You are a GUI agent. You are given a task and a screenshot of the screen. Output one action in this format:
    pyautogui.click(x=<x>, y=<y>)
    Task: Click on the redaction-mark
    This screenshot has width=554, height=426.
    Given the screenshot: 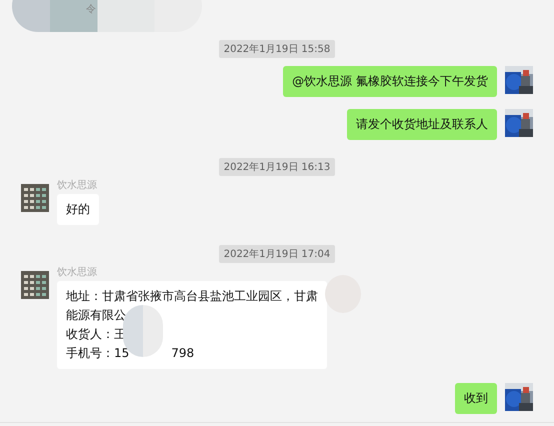 What is the action you would take?
    pyautogui.click(x=343, y=294)
    